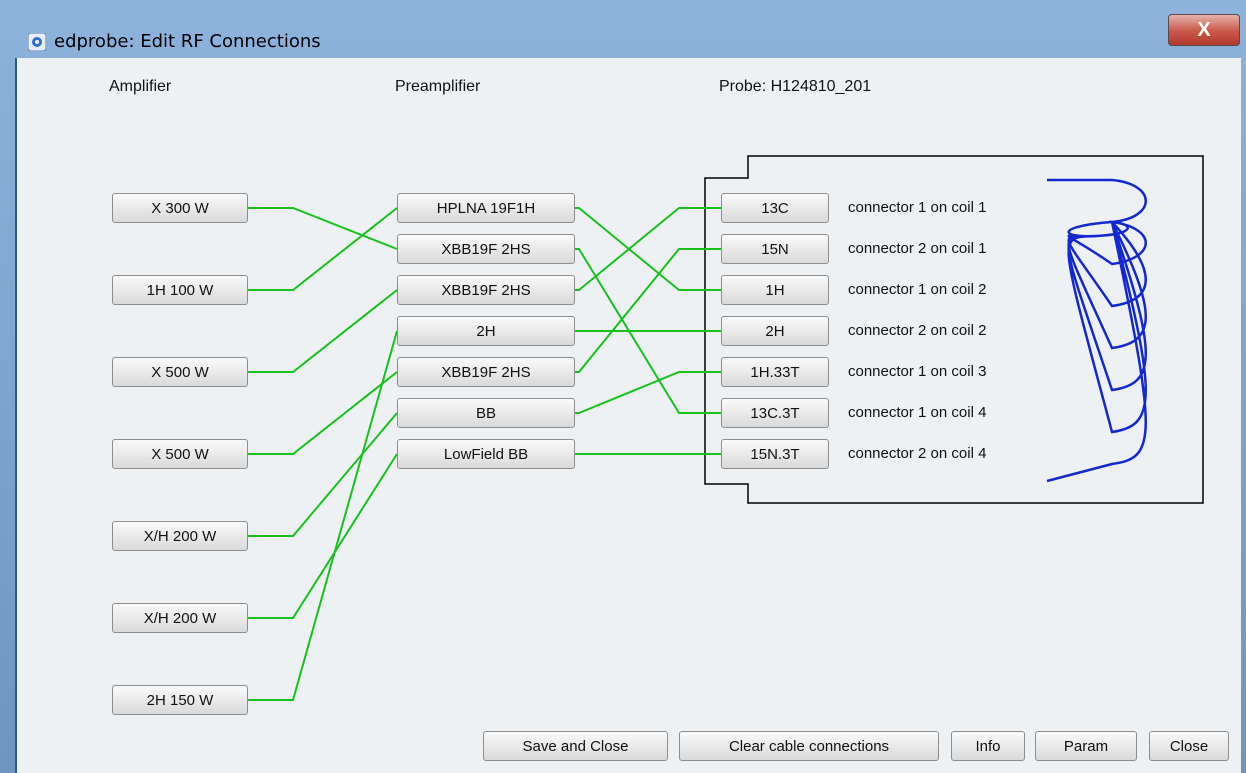 The height and width of the screenshot is (773, 1246). Describe the element at coordinates (917, 289) in the screenshot. I see `connector-label: connector 1 on coil 2` at that location.